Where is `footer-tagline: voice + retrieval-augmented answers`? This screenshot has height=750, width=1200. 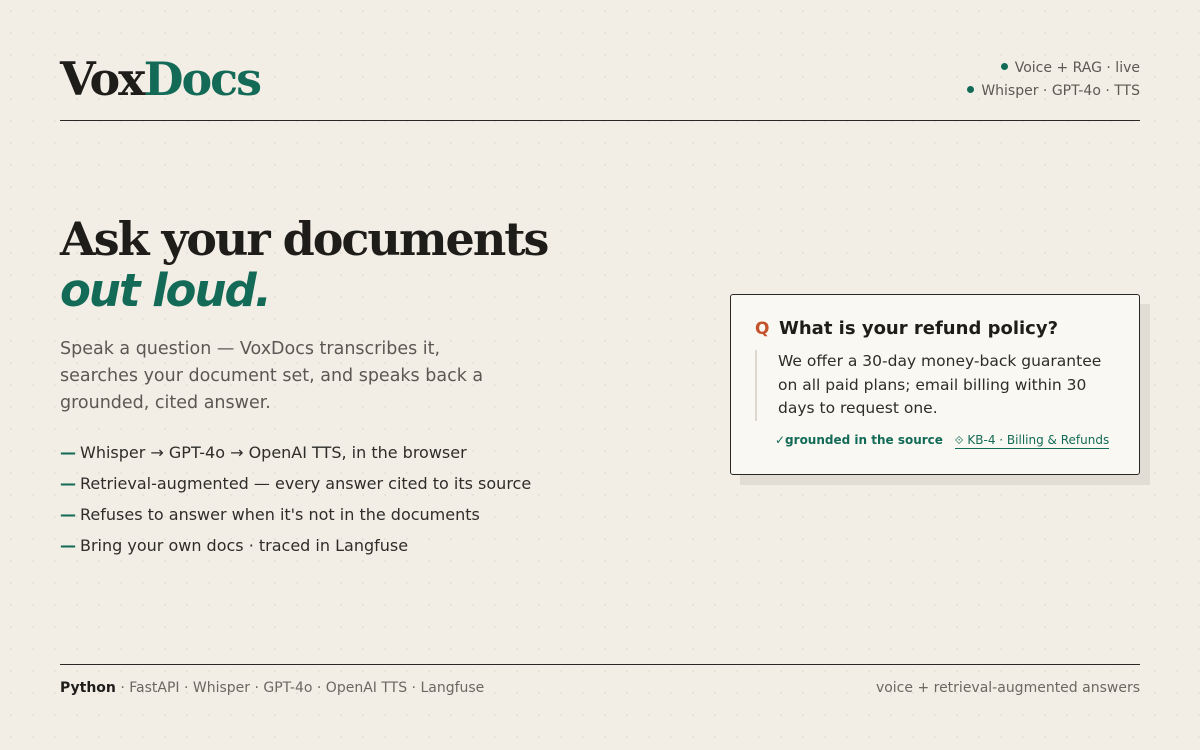
footer-tagline: voice + retrieval-augmented answers is located at coordinates (1007, 688).